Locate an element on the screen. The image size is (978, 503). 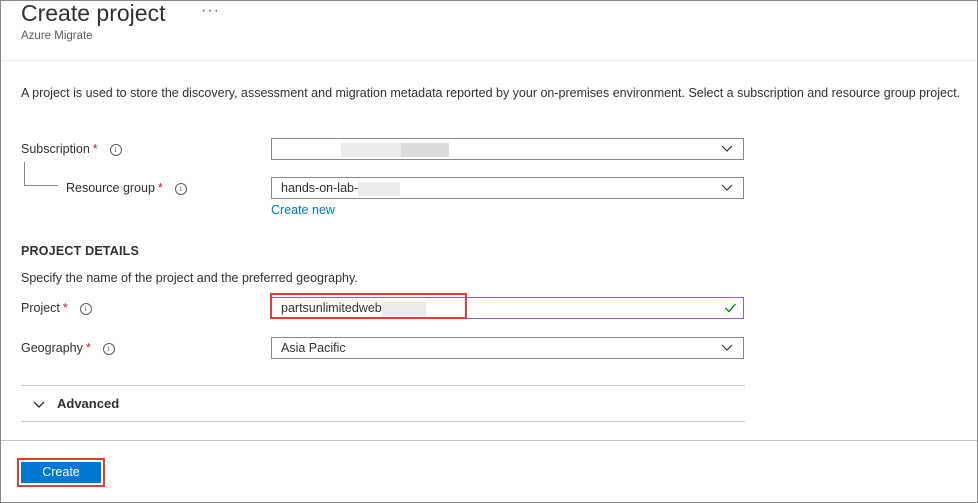
resource-group-value: hands-on-lab- is located at coordinates (320, 188).